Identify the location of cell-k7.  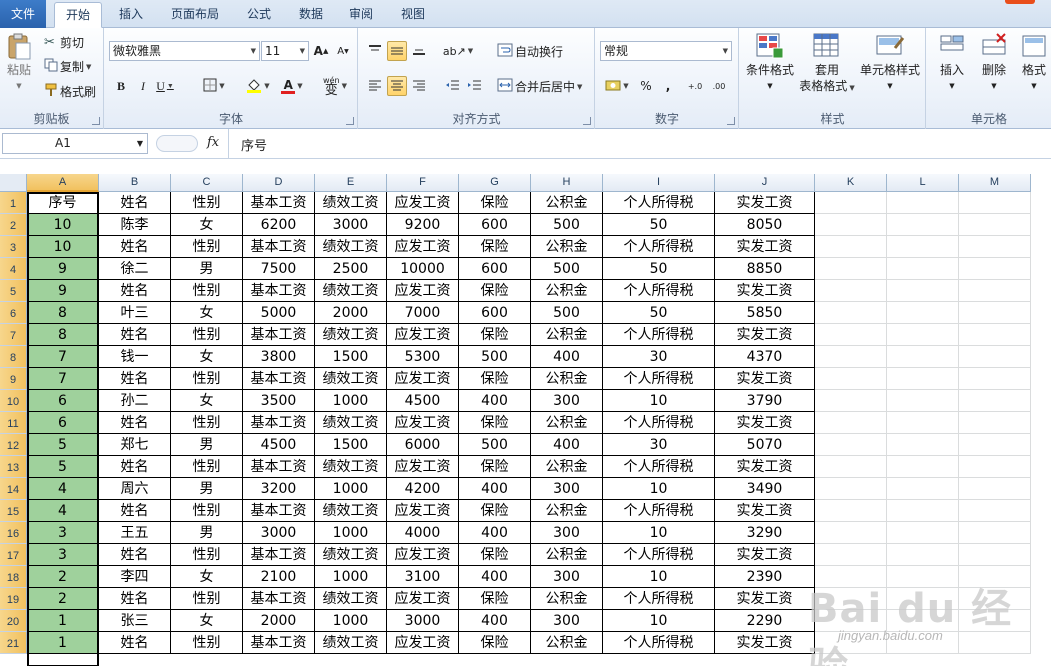
(851, 335).